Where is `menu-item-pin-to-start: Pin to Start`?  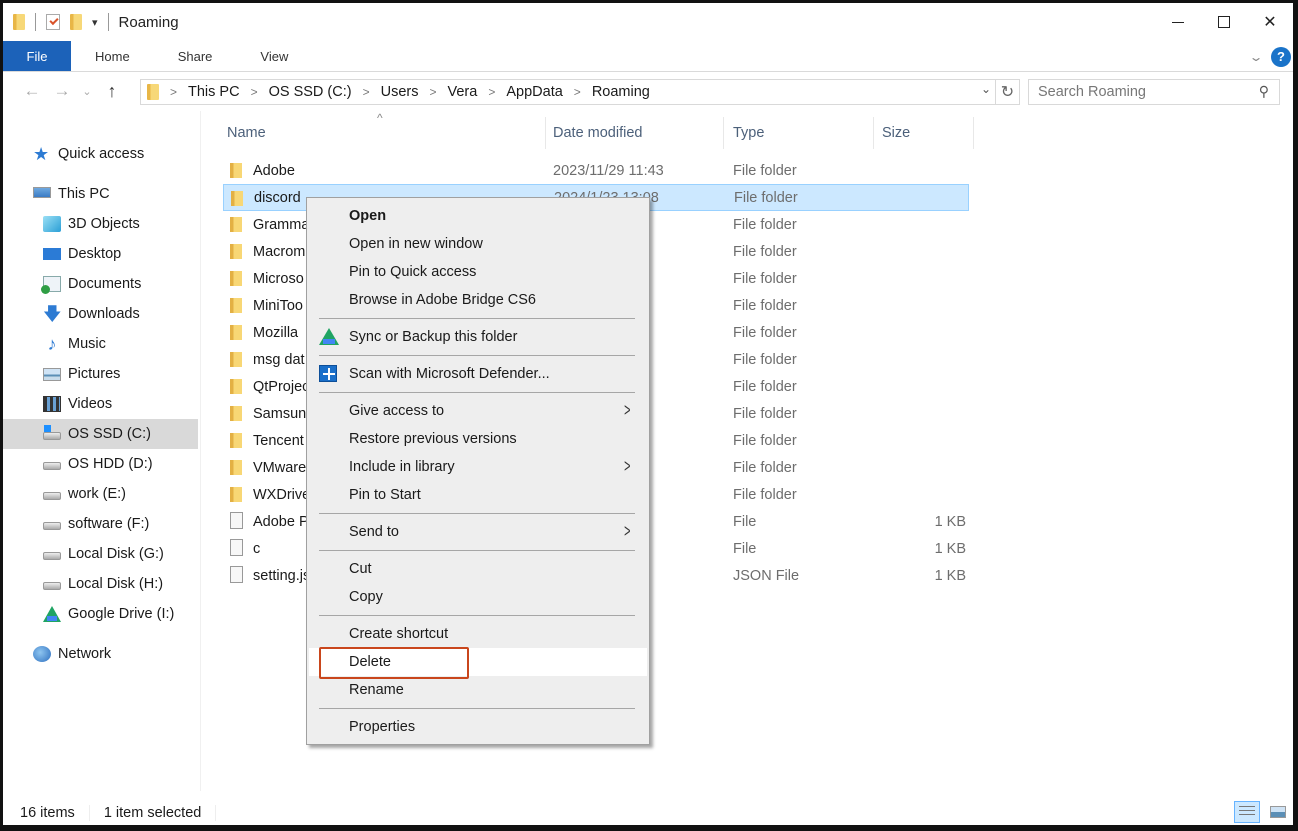
menu-item-pin-to-start: Pin to Start is located at coordinates (478, 495).